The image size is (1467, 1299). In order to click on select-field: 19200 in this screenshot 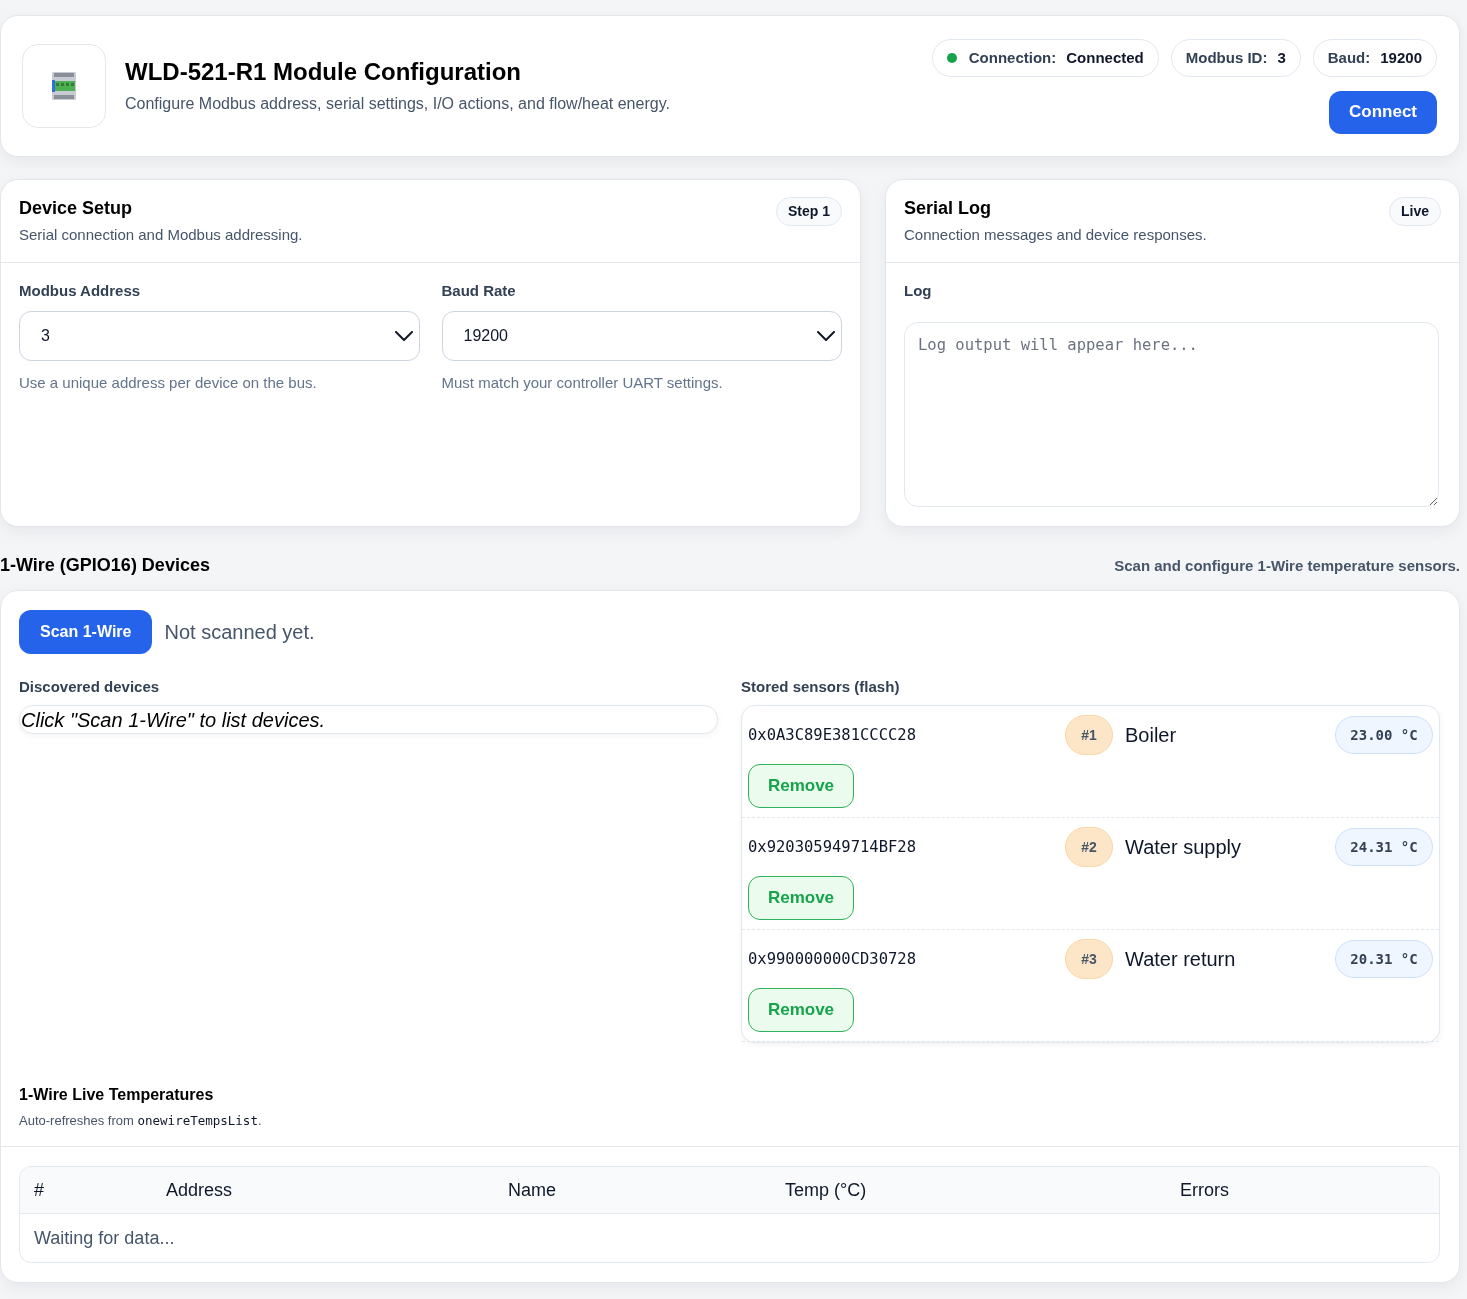, I will do `click(641, 336)`.